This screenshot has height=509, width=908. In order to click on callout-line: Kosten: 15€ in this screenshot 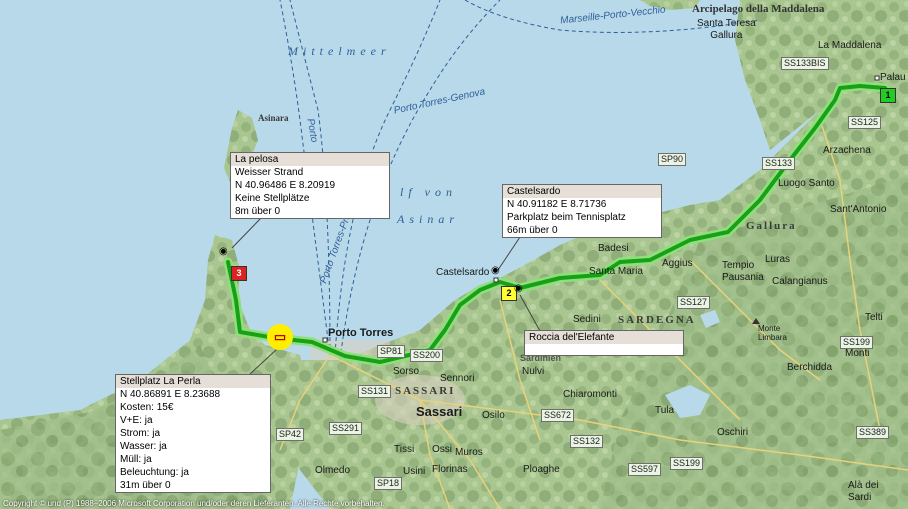, I will do `click(147, 407)`.